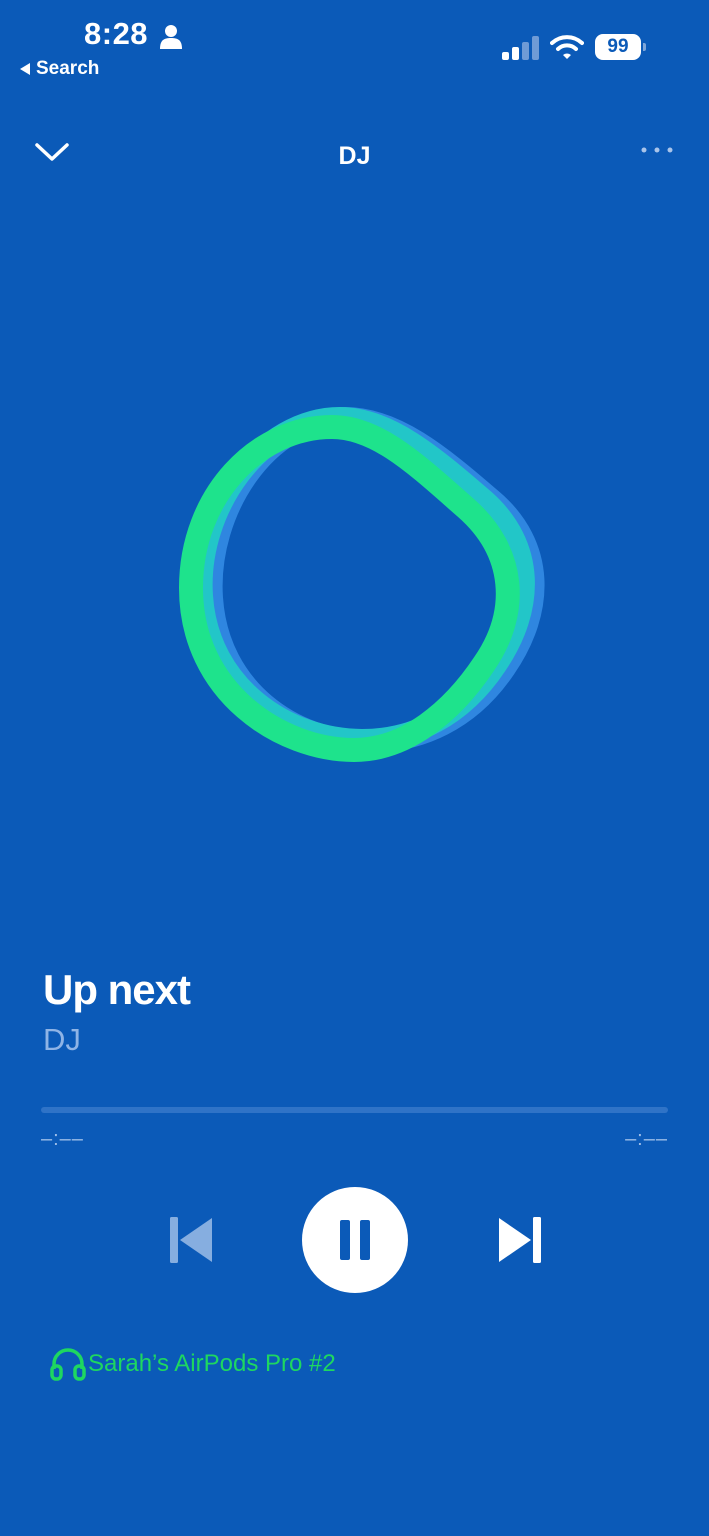 The height and width of the screenshot is (1536, 709). What do you see at coordinates (644, 47) in the screenshot?
I see `battery-tip` at bounding box center [644, 47].